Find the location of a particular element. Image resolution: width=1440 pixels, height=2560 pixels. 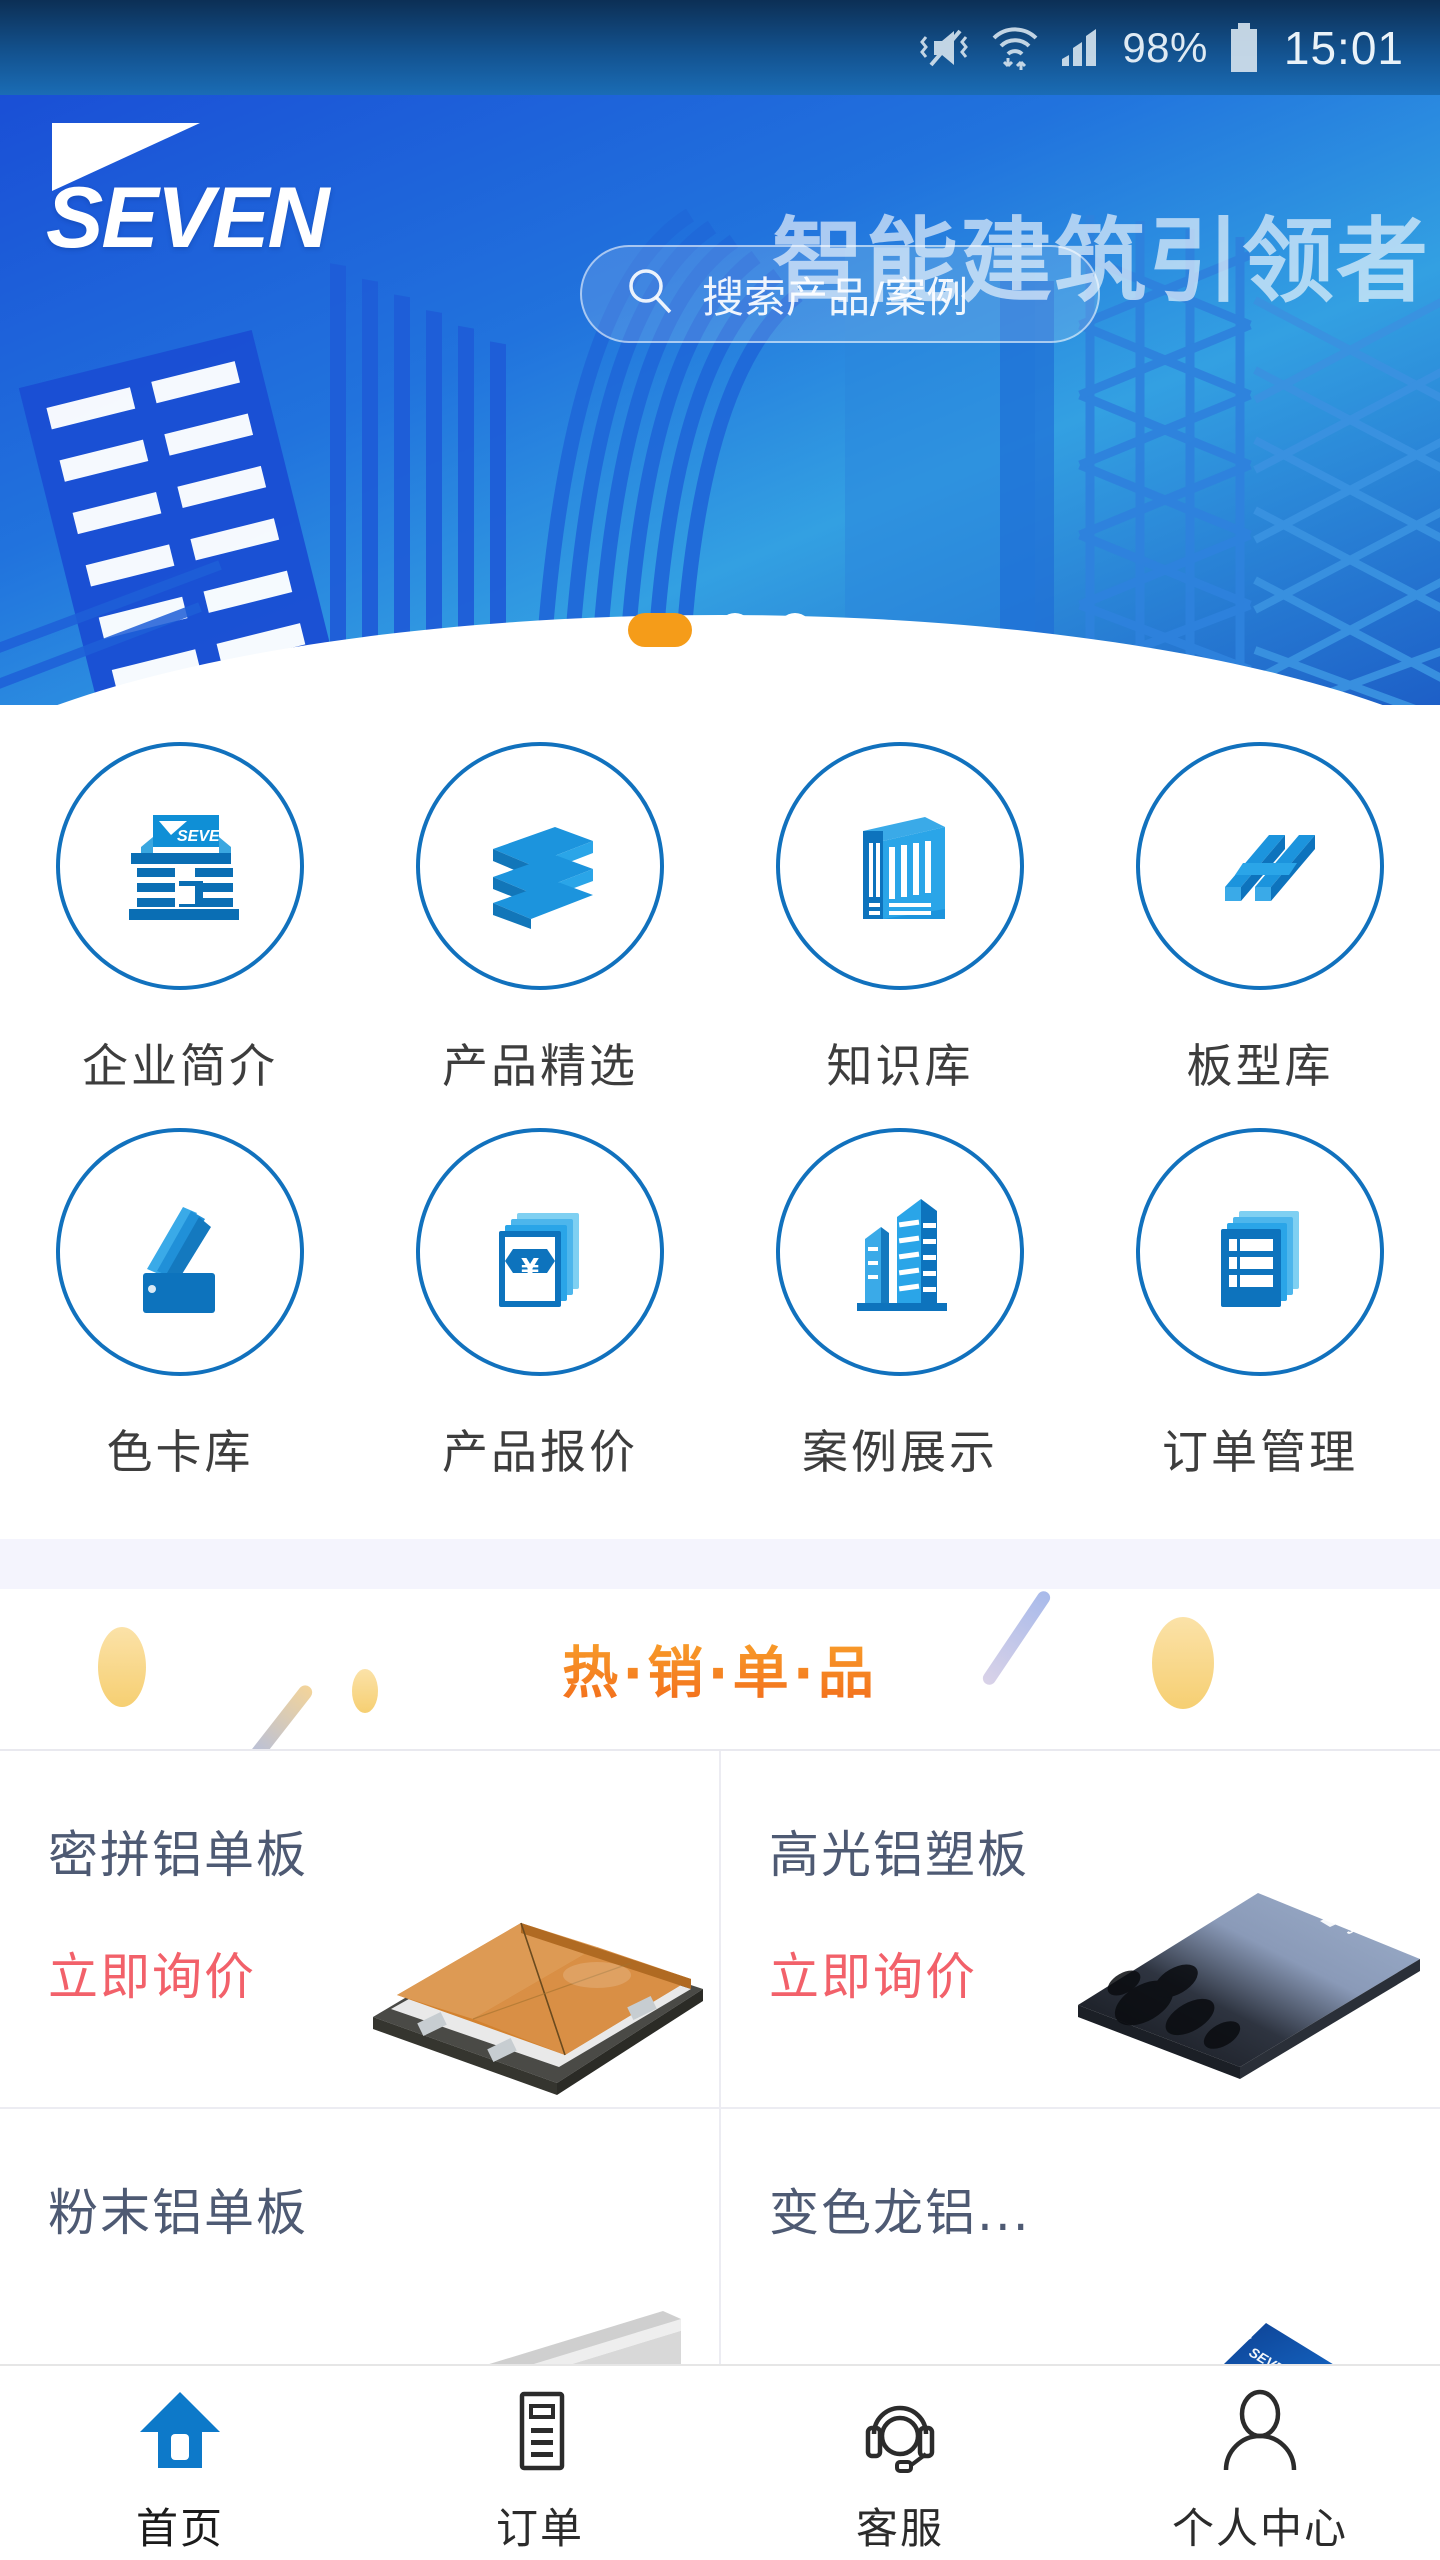

grid-item-company-profile: SEVEN 企业简介 is located at coordinates (180, 903).